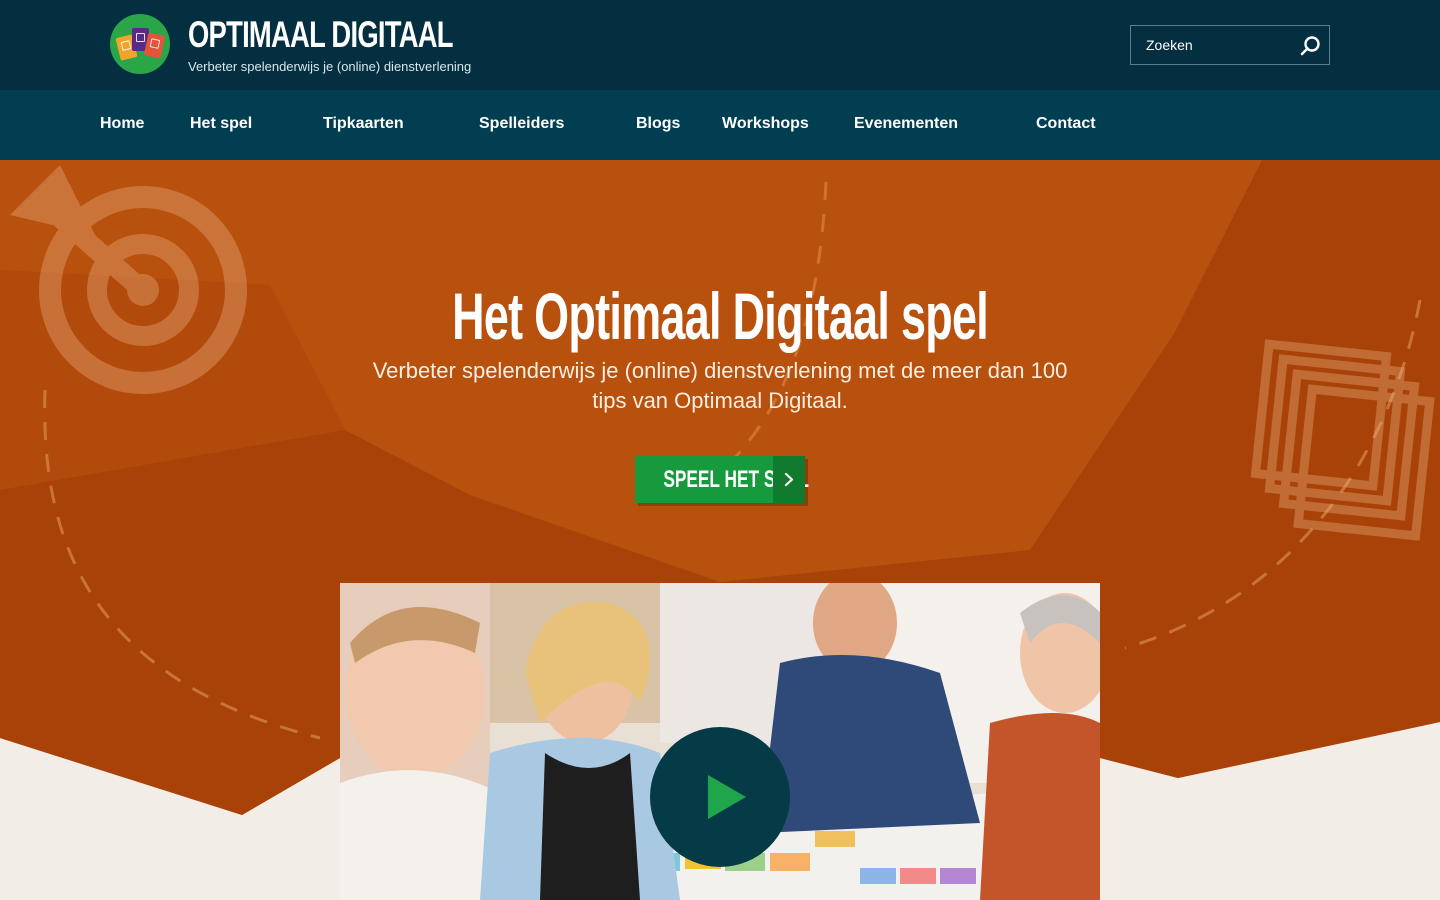  Describe the element at coordinates (906, 125) in the screenshot. I see `nav-item-evenementen: Evenementen` at that location.